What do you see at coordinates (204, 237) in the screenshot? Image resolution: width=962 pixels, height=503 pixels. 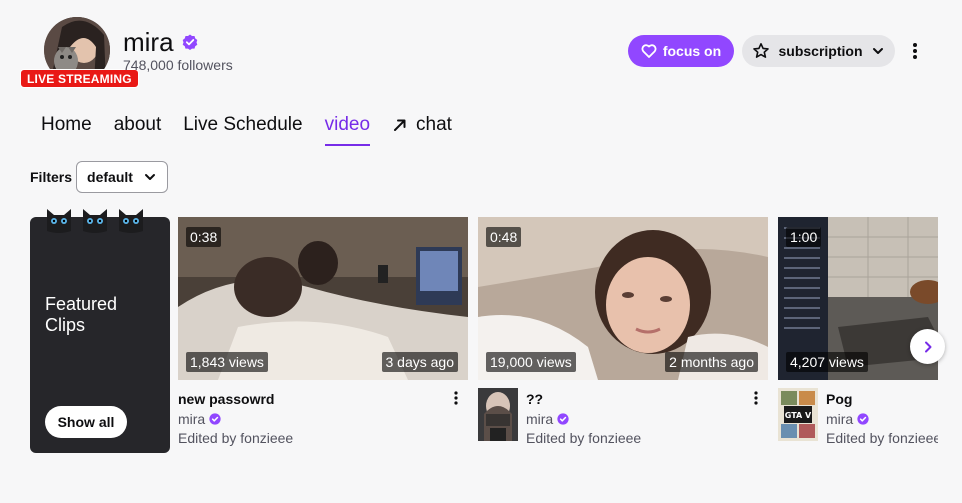 I see `clip-duration: 0:38` at bounding box center [204, 237].